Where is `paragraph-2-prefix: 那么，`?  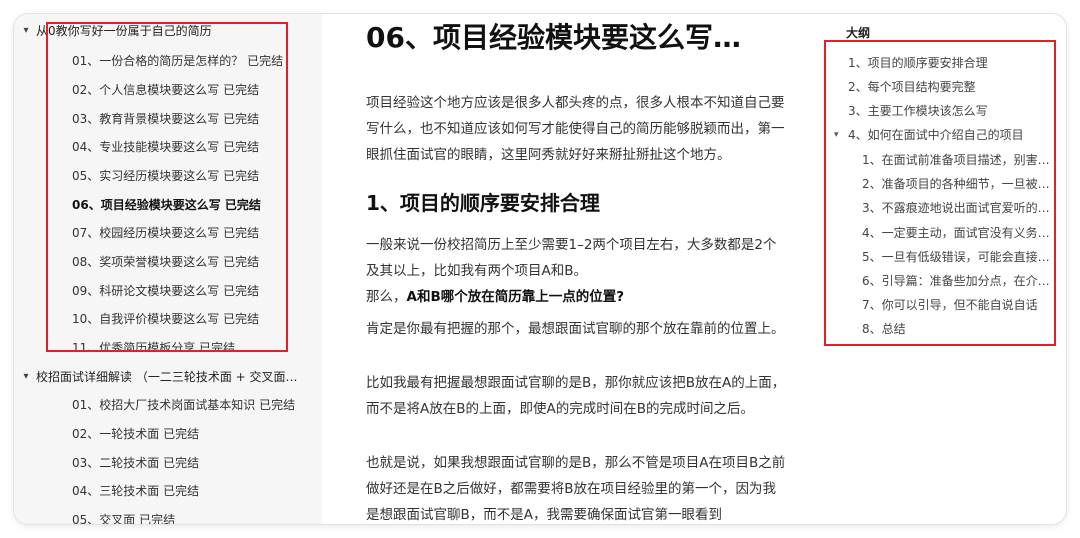 paragraph-2-prefix: 那么， is located at coordinates (386, 297).